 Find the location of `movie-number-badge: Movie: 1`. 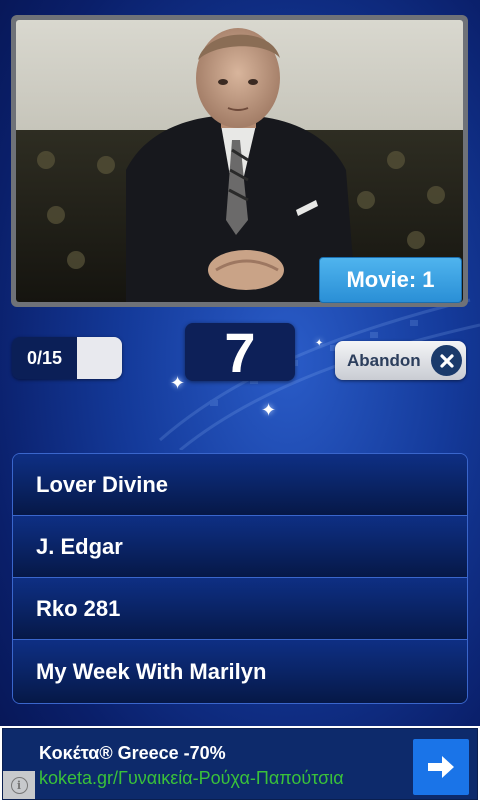

movie-number-badge: Movie: 1 is located at coordinates (390, 280).